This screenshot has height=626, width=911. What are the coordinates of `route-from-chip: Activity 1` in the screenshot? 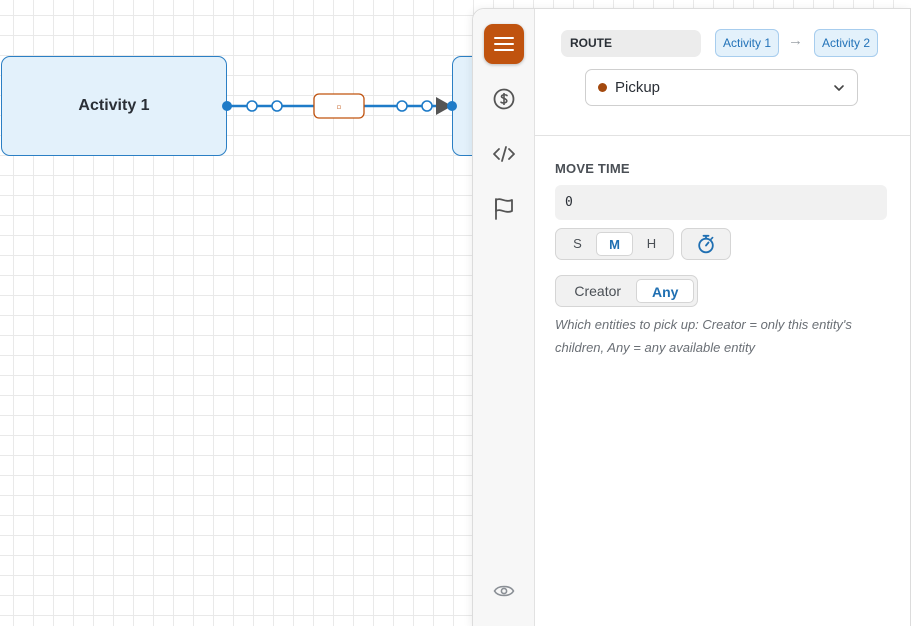 It's located at (747, 43).